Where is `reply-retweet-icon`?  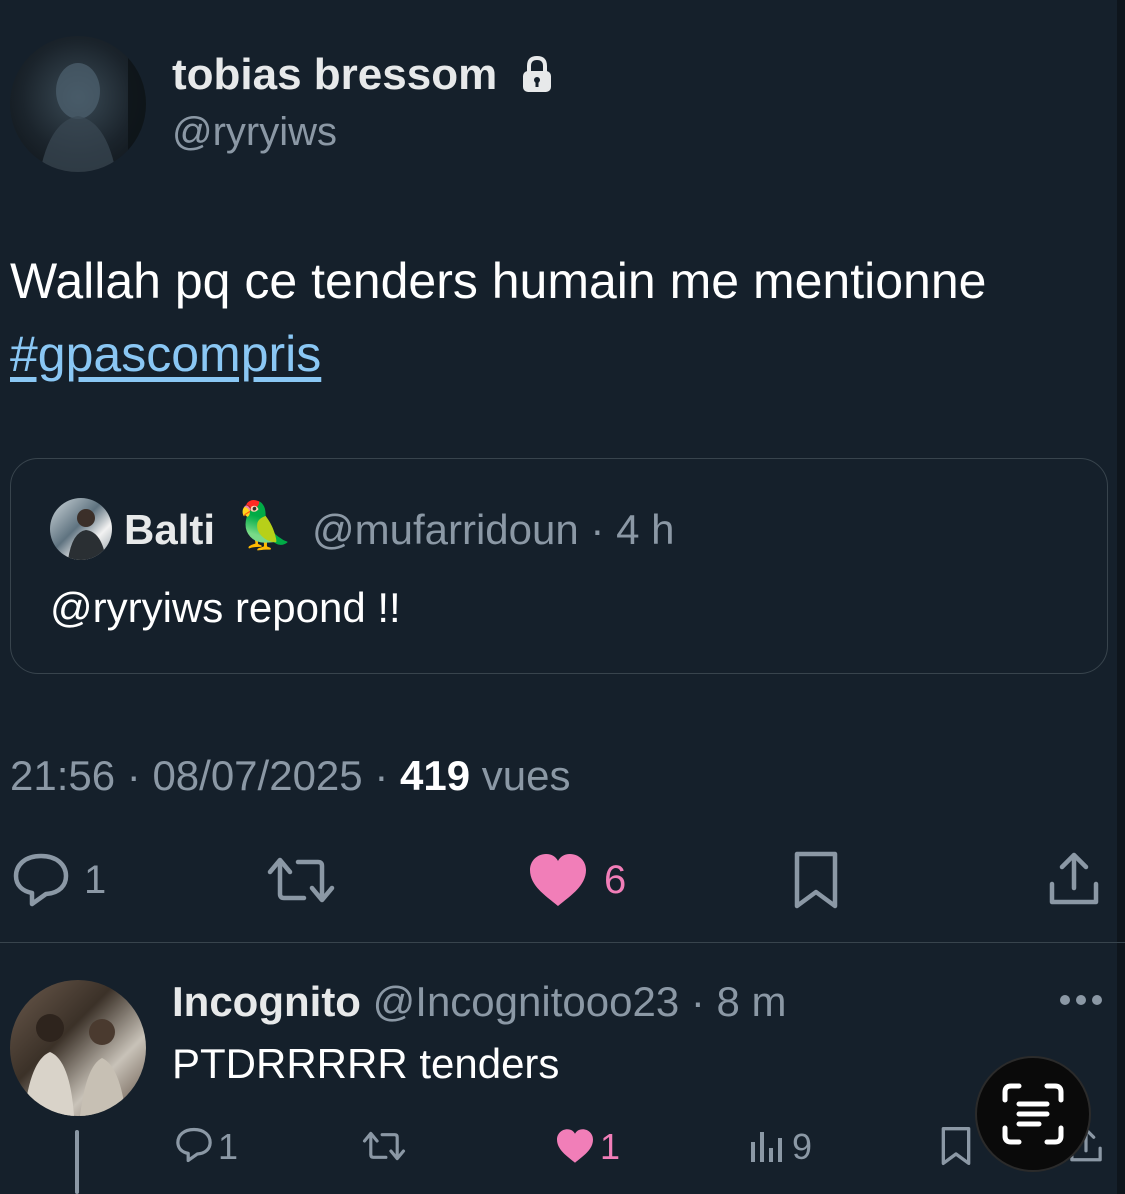
reply-retweet-icon is located at coordinates (384, 1146).